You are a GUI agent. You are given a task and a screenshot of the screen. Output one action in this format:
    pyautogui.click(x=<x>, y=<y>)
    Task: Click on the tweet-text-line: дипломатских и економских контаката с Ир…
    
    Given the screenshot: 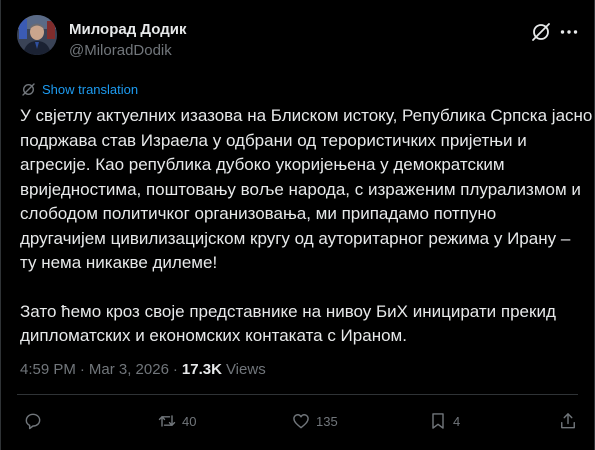 What is the action you would take?
    pyautogui.click(x=213, y=335)
    